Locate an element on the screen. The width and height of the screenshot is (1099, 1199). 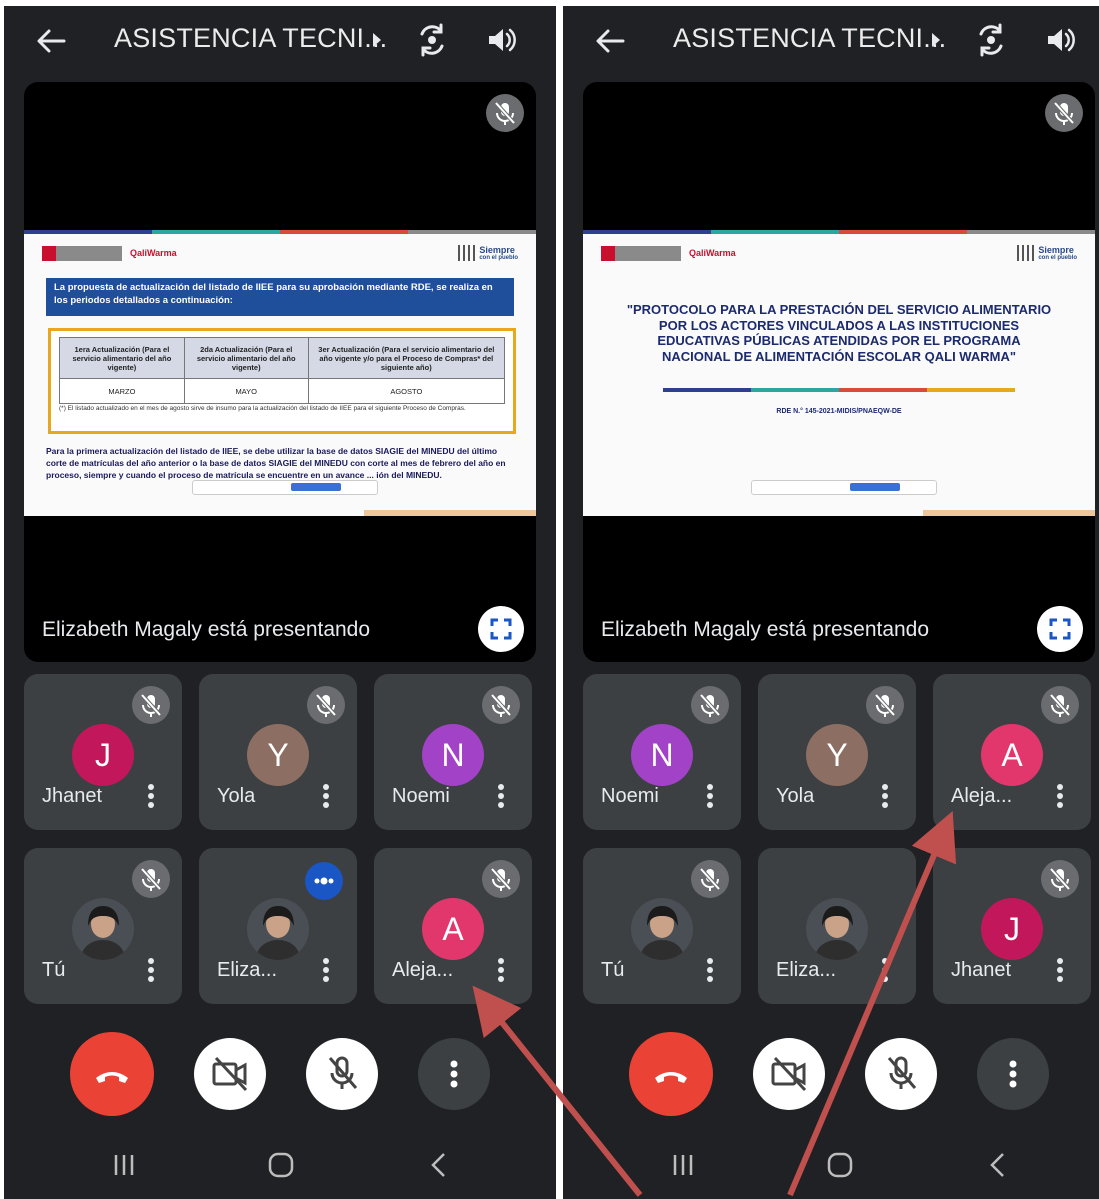
slide-rde-code: RDE N.° 145-2021-MIDIS/PNAEQW-DE is located at coordinates (839, 411).